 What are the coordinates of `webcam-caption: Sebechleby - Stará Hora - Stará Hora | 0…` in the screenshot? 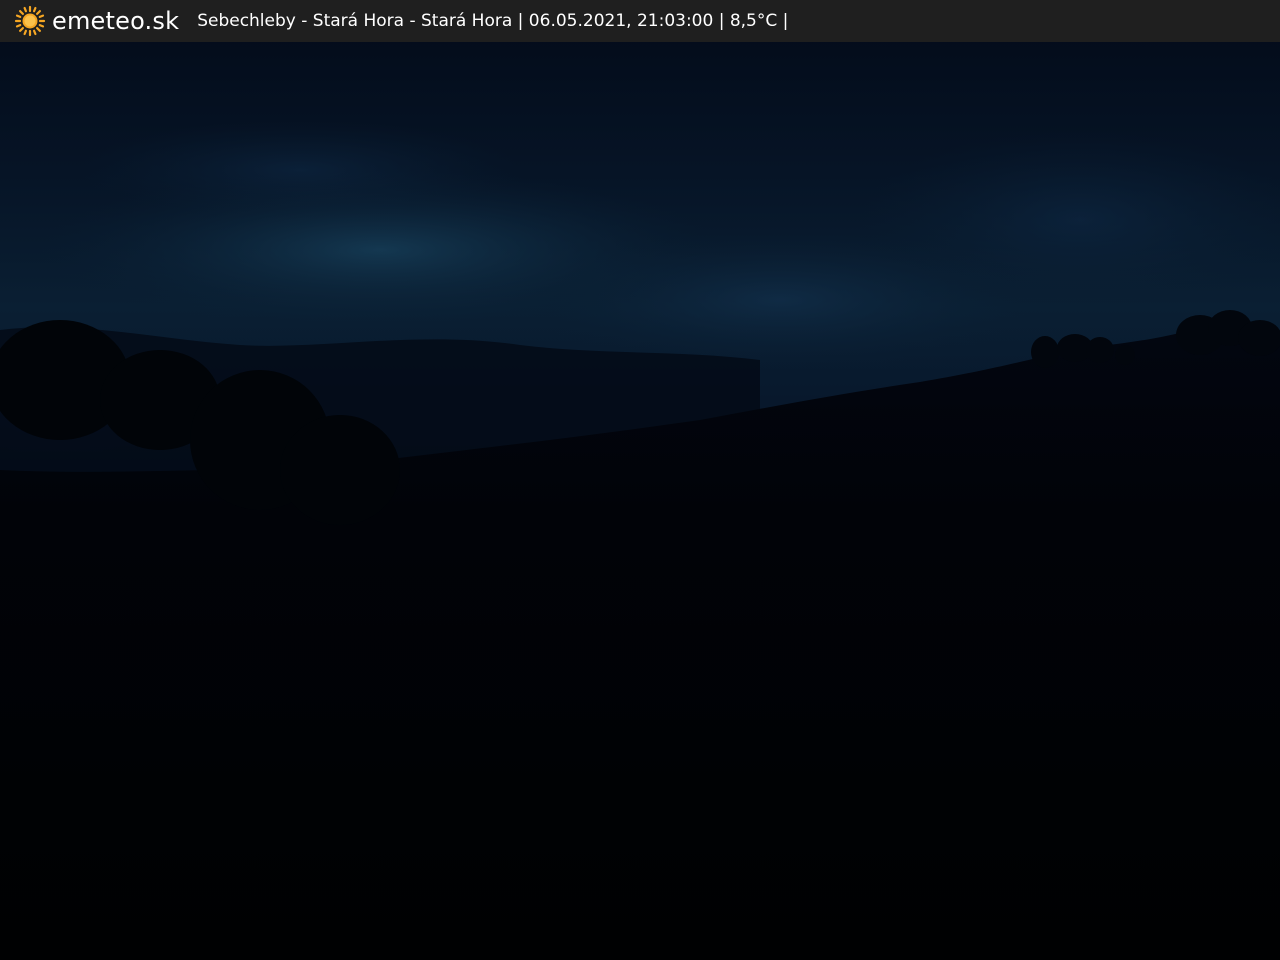 It's located at (493, 21).